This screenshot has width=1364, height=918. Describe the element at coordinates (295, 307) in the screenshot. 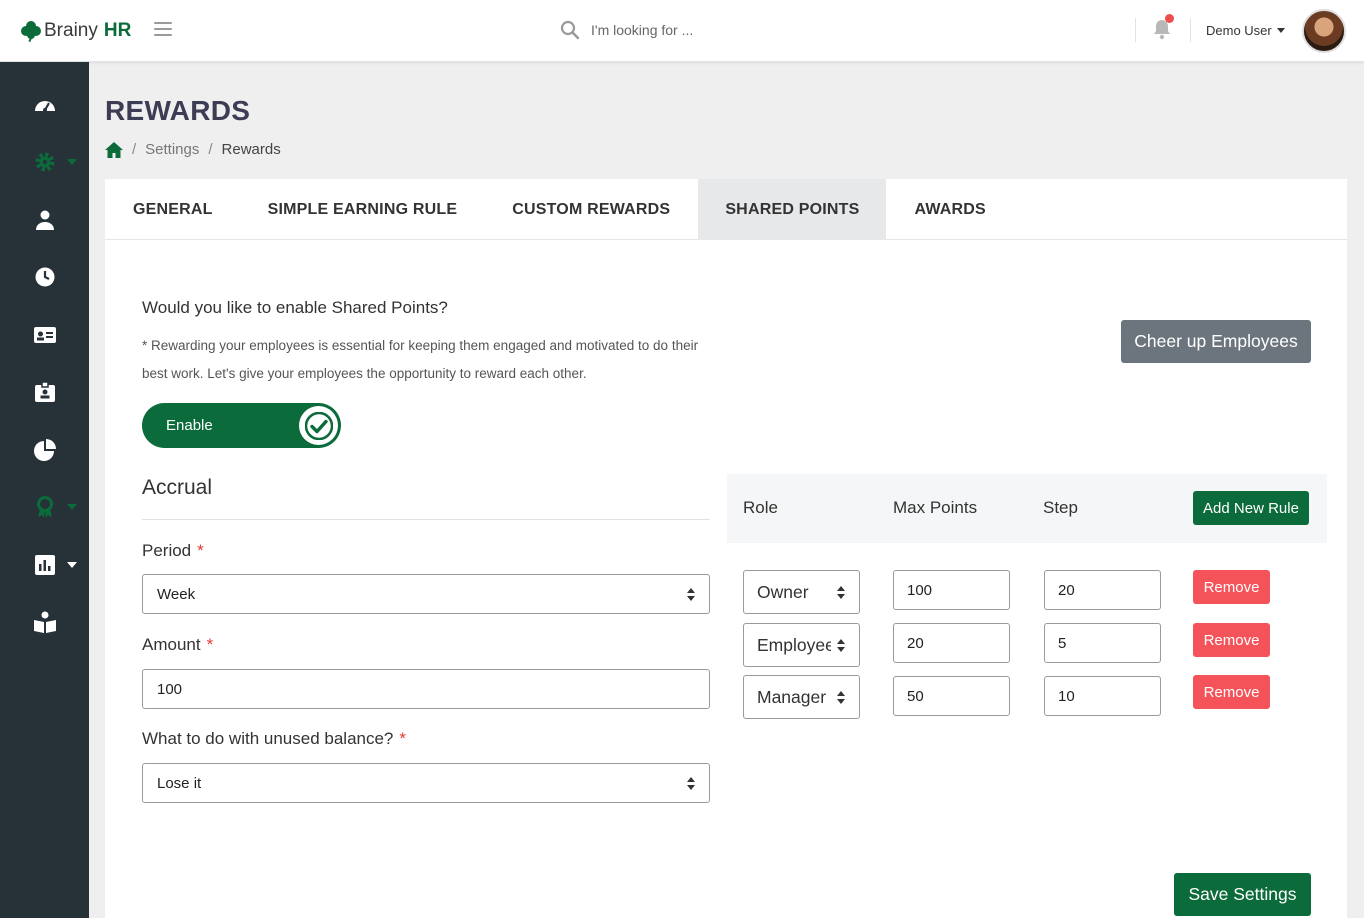

I see `enable-question: Would you like to enable Shared Points?` at that location.